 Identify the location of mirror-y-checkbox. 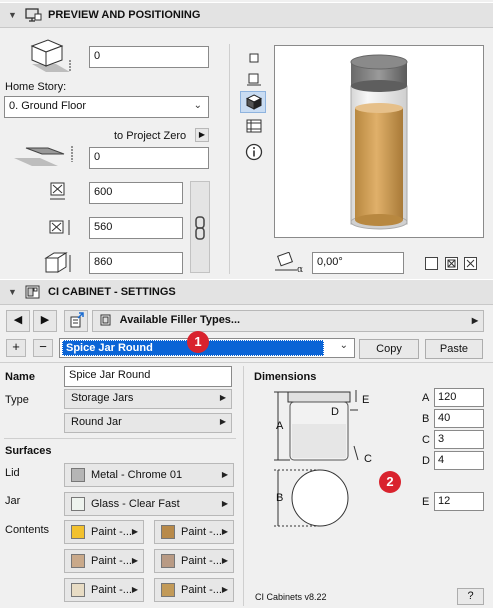
(470, 263).